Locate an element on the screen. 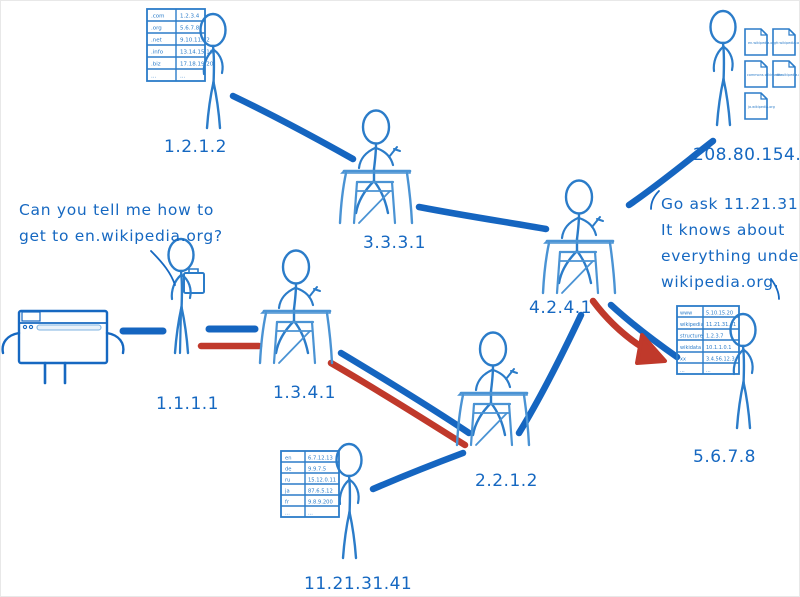  label-hop-2212: 2.2.1.2 is located at coordinates (506, 481).